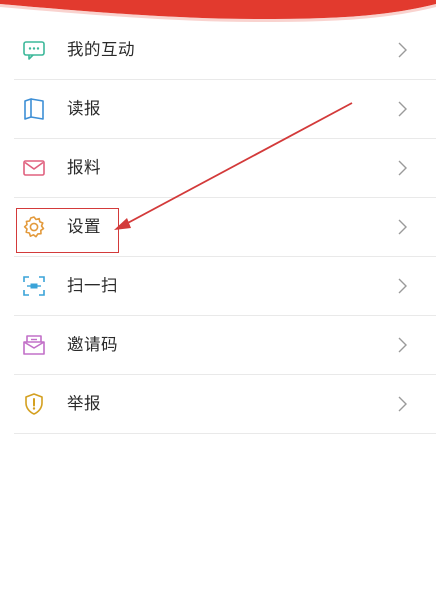 The width and height of the screenshot is (436, 600). Describe the element at coordinates (225, 345) in the screenshot. I see `menu-item-invite-code: 邀请码` at that location.